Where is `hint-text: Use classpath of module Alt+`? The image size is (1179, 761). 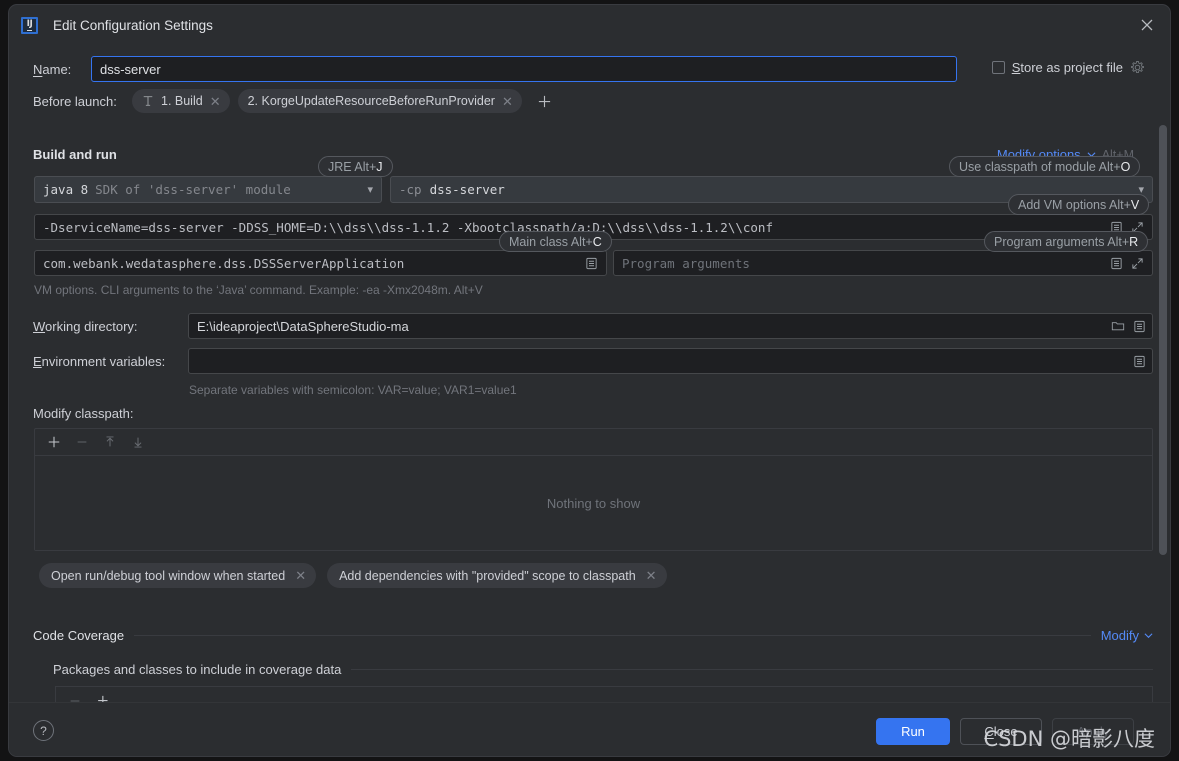 hint-text: Use classpath of module Alt+ is located at coordinates (1040, 166).